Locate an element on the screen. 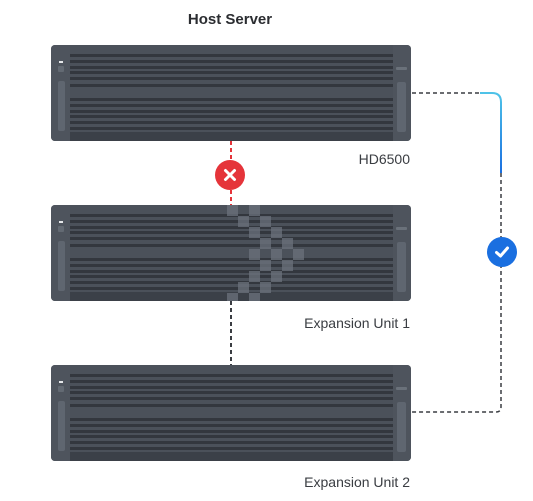 The width and height of the screenshot is (533, 501). host-server-label: HD6500 is located at coordinates (384, 159).